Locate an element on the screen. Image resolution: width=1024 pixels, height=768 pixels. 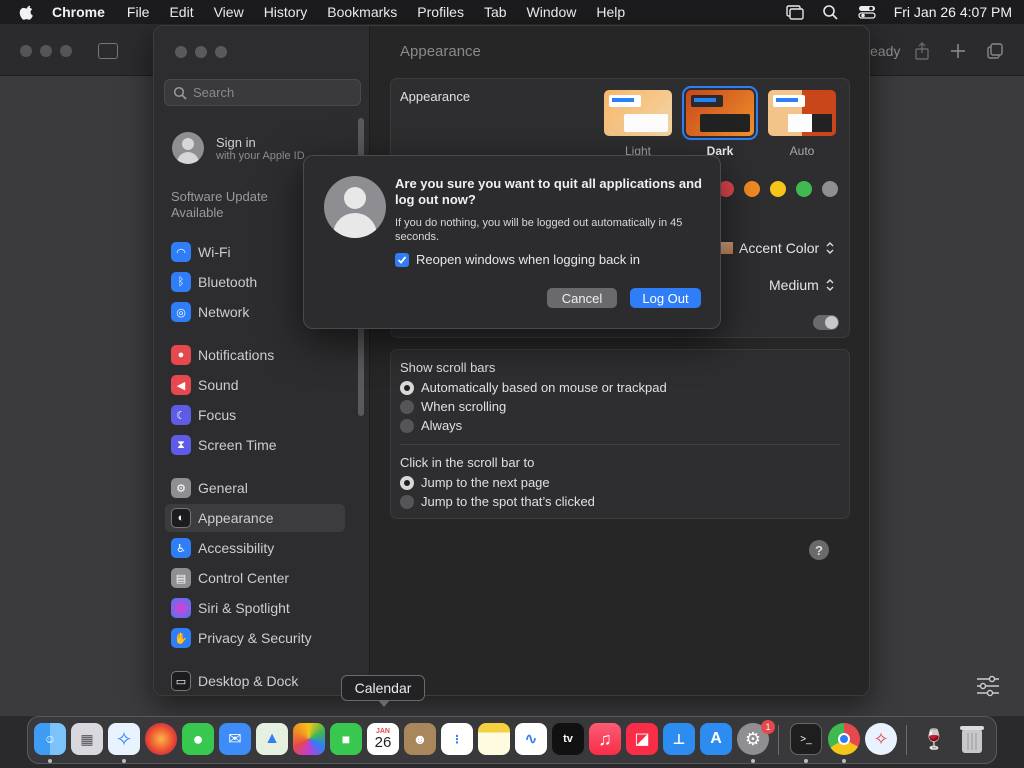
menu-app-name: Chrome is located at coordinates (78, 12).